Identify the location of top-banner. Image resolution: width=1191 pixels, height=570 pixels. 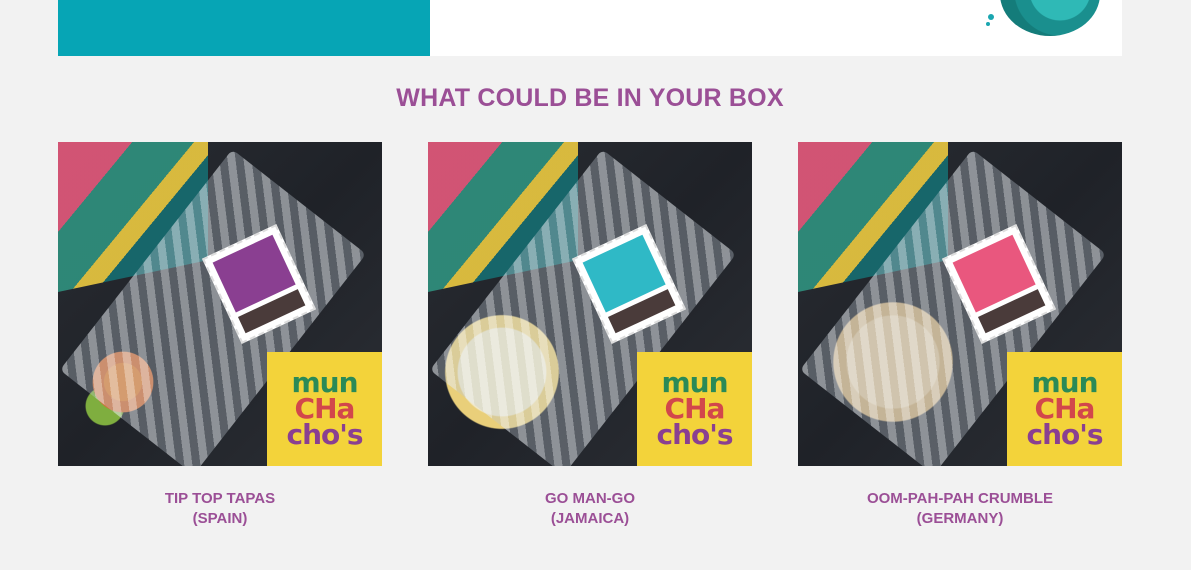
(590, 28).